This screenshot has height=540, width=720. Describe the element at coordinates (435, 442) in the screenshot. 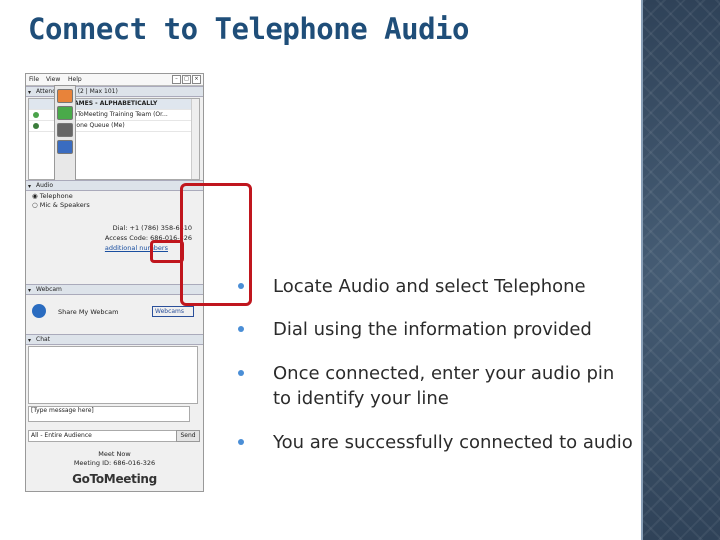

I see `bullet-item: You are successfully connected to audio` at that location.